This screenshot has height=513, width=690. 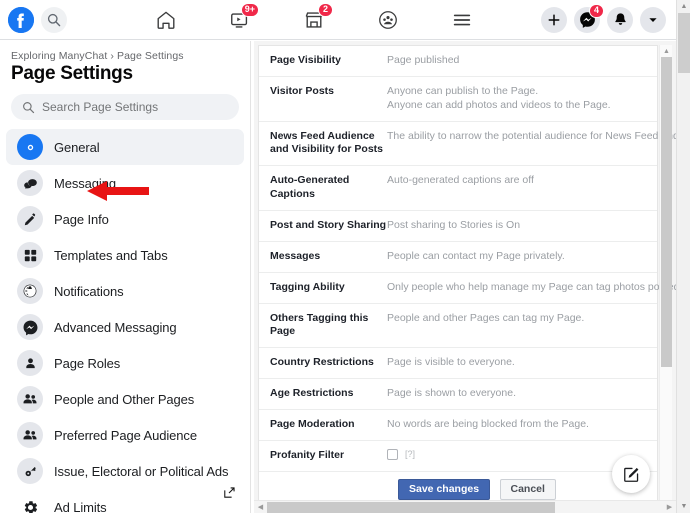 What do you see at coordinates (30, 363) in the screenshot?
I see `person-icon` at bounding box center [30, 363].